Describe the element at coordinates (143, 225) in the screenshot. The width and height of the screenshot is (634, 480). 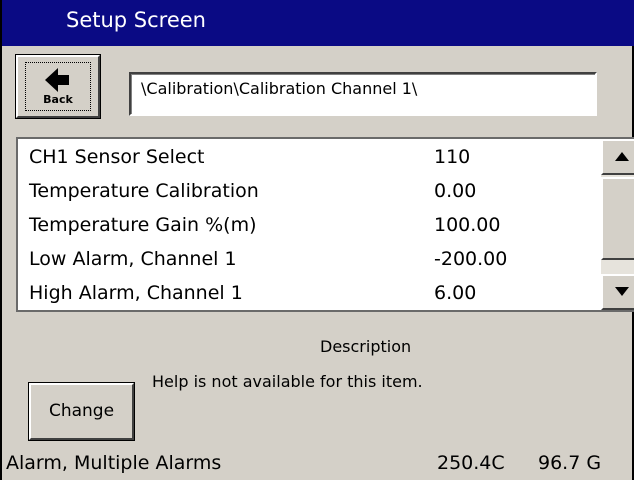
I see `row-label: Temperature Gain %(m)` at that location.